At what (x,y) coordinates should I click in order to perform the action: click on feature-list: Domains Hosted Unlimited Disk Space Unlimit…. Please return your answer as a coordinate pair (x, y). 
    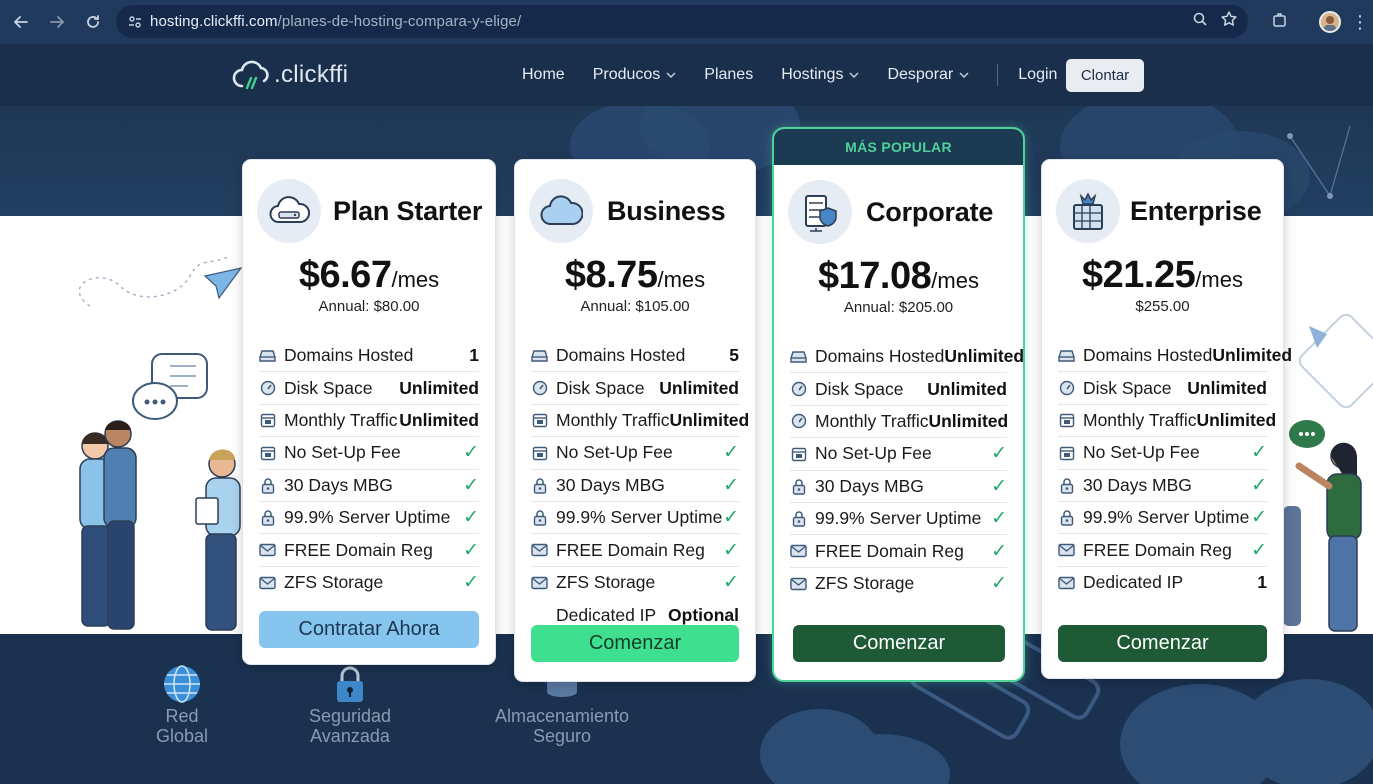
    Looking at the image, I should click on (1175, 469).